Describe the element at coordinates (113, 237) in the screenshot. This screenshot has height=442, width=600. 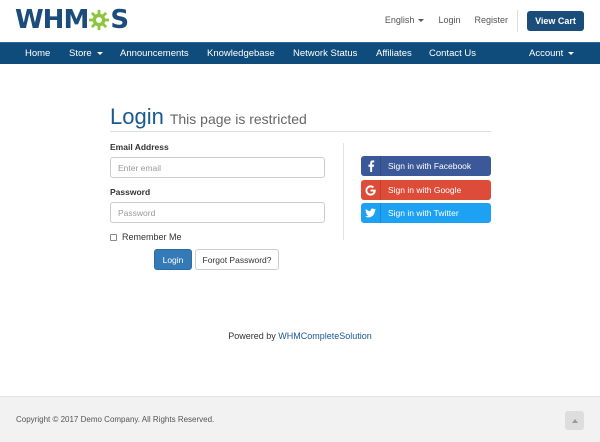
I see `remember-me-checkbox` at that location.